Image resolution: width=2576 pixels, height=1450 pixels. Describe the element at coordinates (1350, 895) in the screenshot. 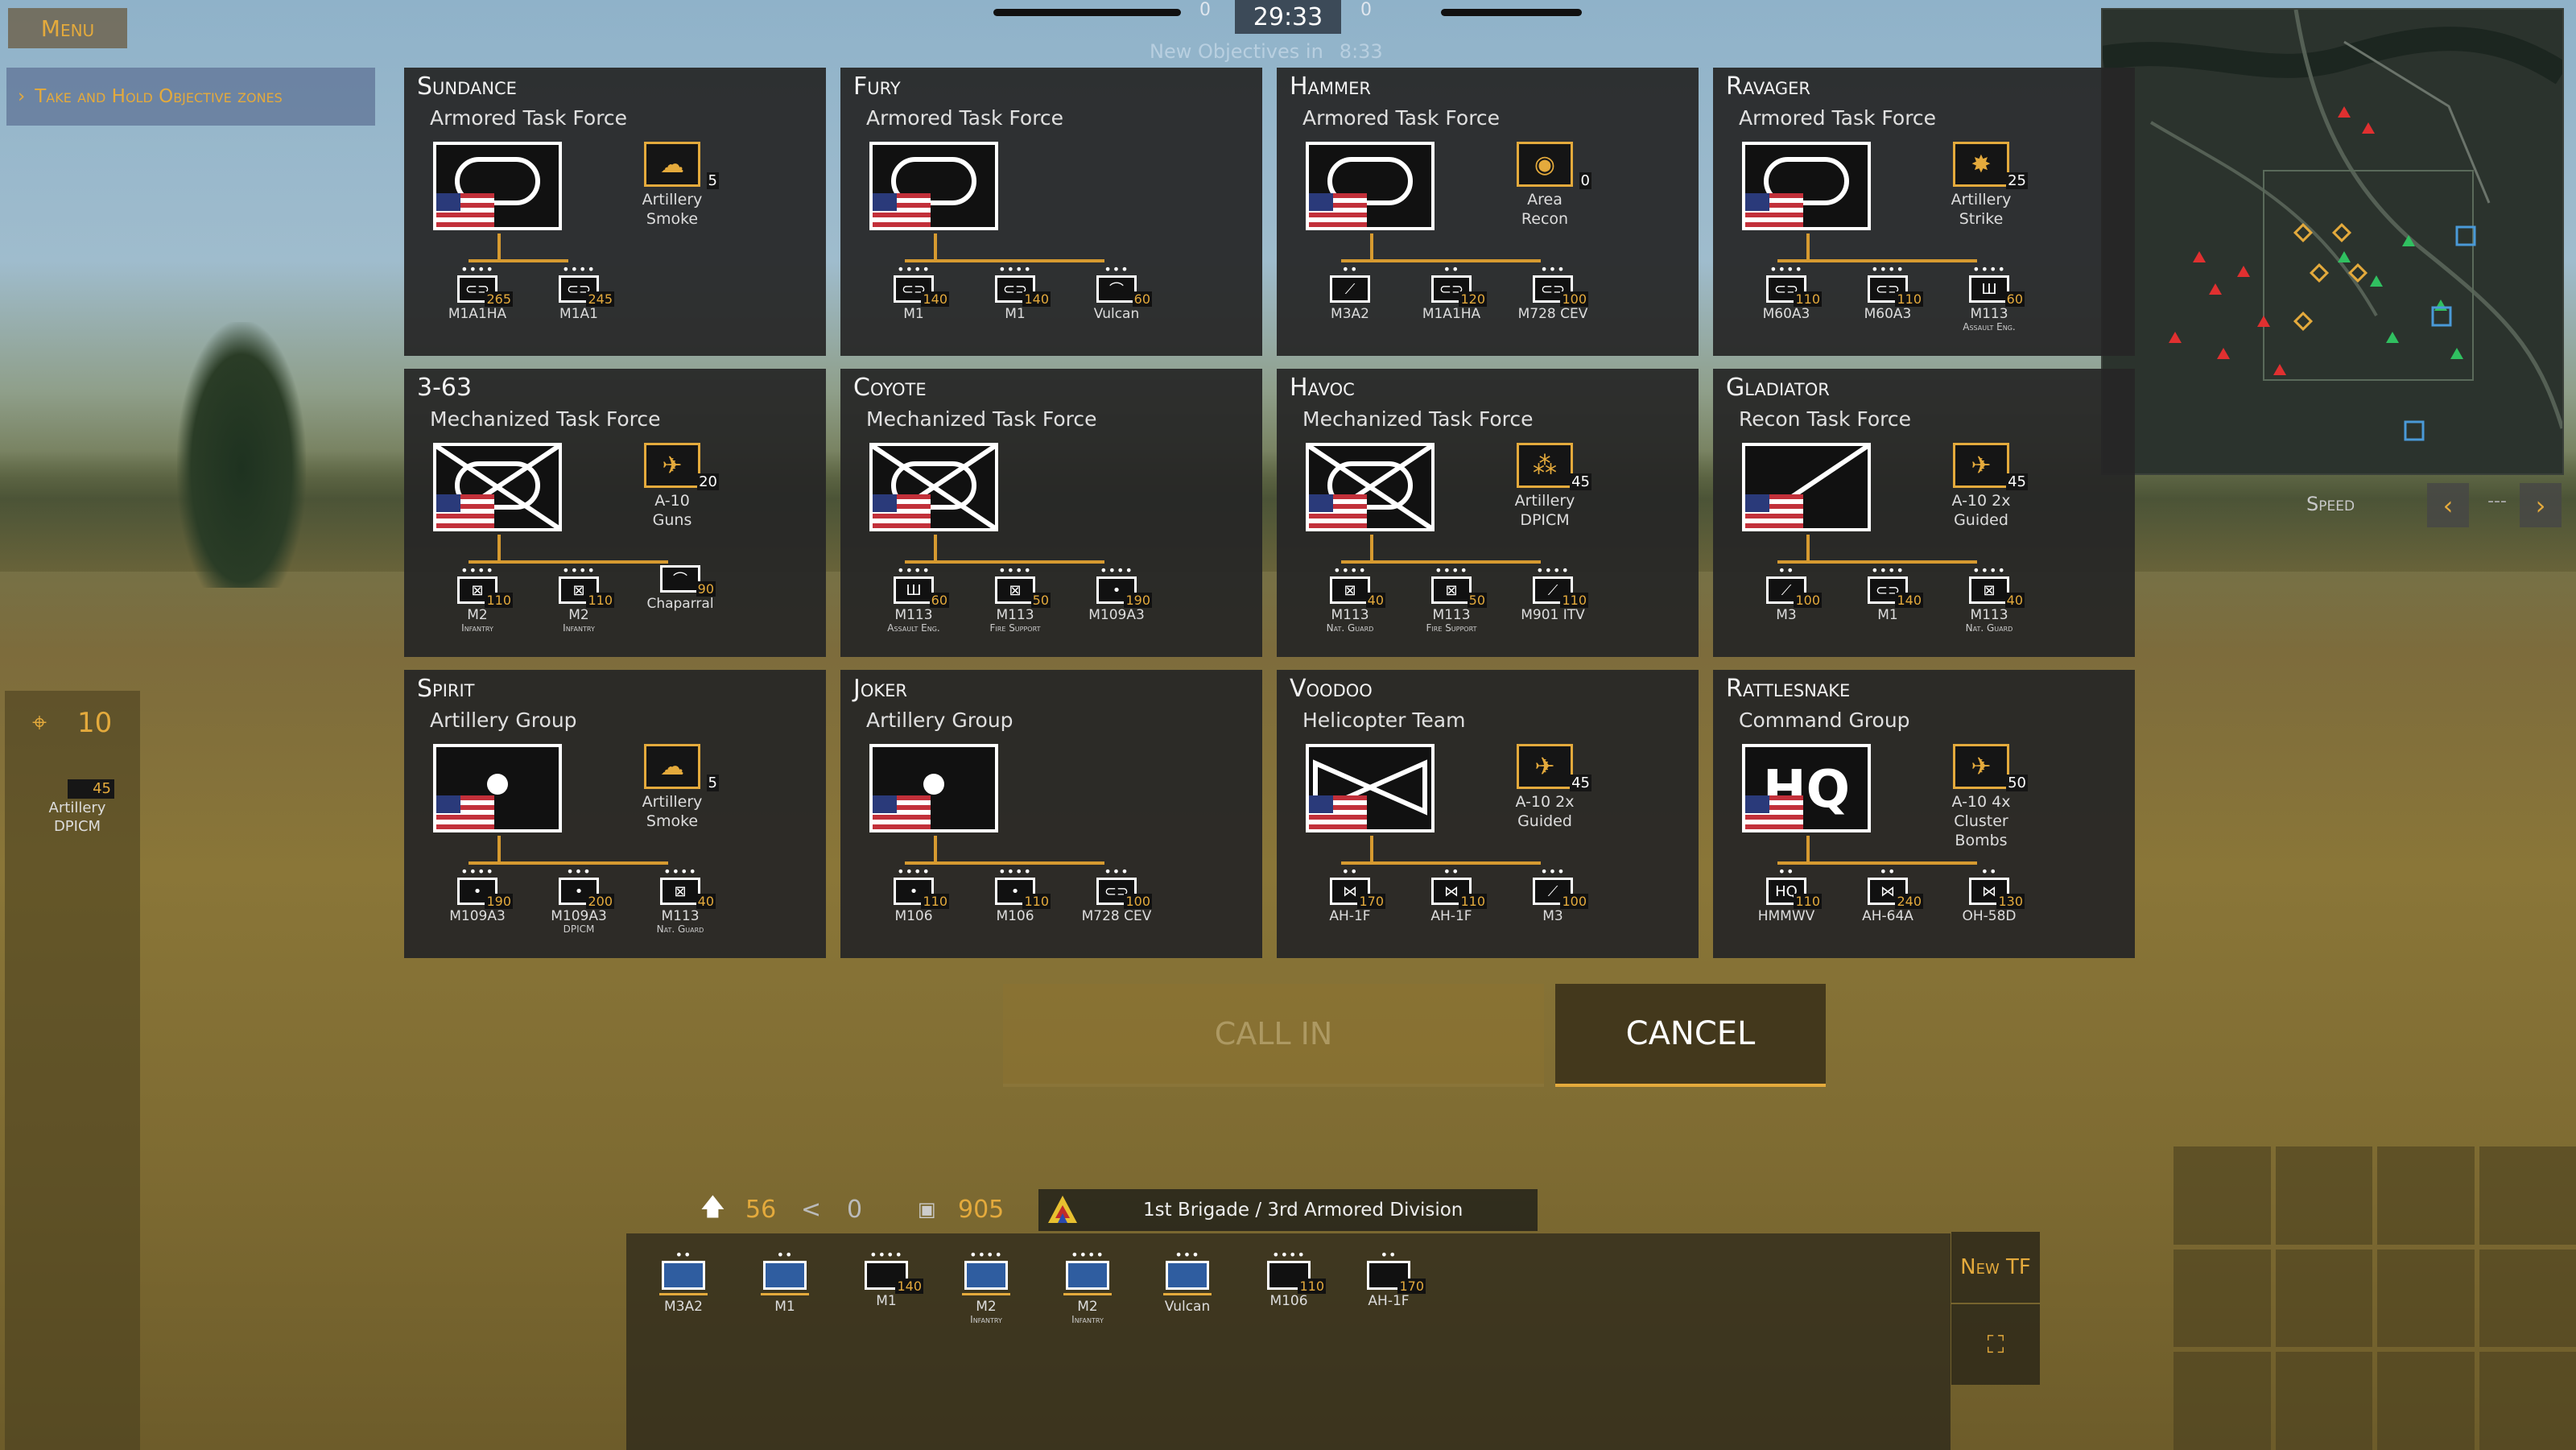

I see `unit-heli: ••⋈170AH-1F` at that location.